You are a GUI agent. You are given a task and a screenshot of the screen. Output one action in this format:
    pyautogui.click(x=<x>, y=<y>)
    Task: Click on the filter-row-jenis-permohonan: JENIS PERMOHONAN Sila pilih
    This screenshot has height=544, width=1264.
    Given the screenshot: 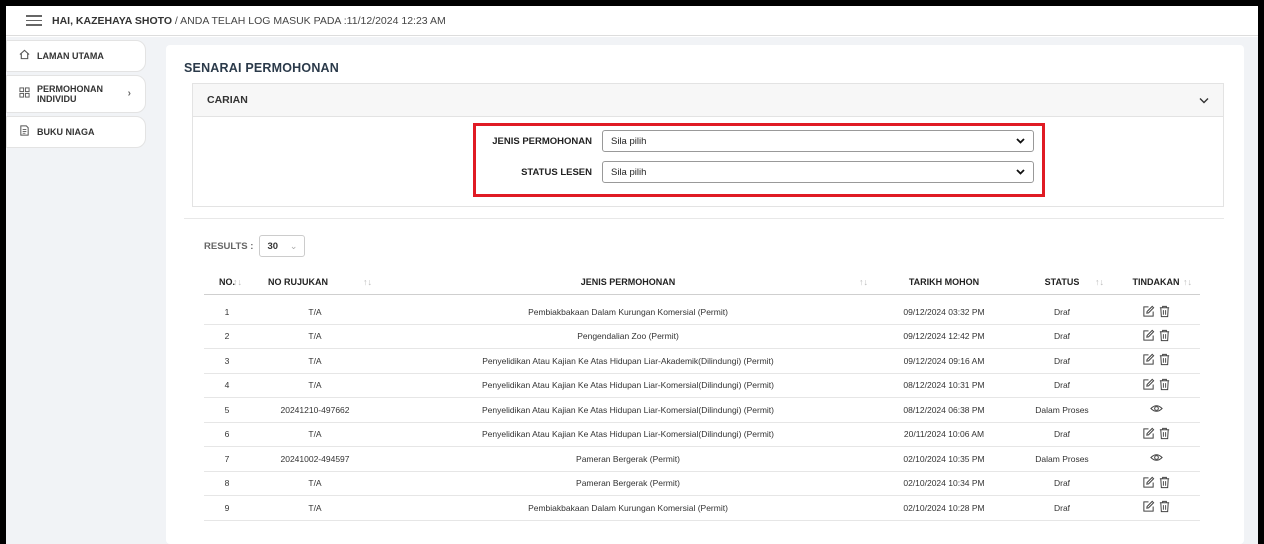 What is the action you would take?
    pyautogui.click(x=758, y=141)
    